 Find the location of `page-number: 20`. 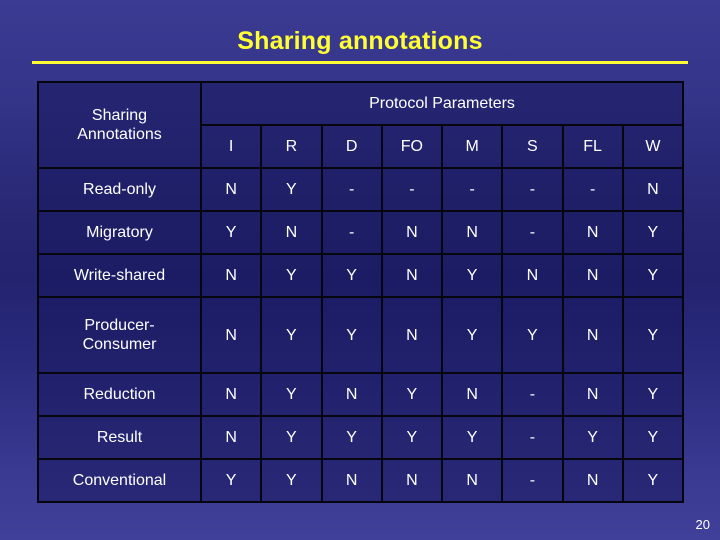

page-number: 20 is located at coordinates (702, 524).